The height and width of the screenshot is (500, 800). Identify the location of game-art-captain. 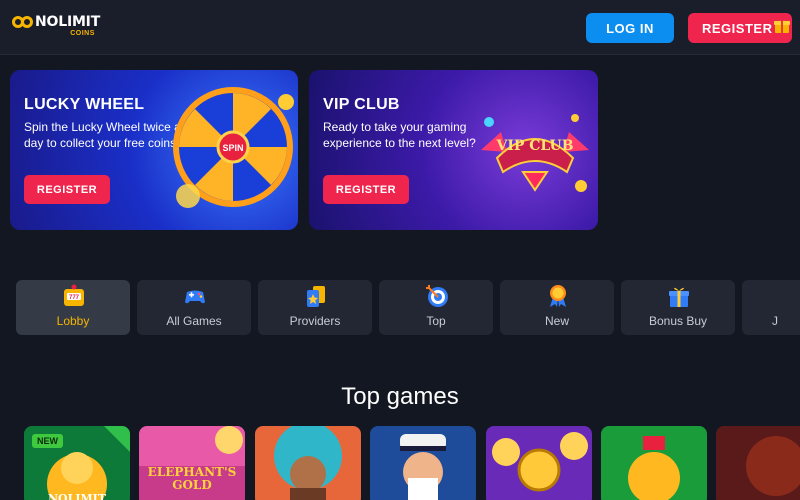
(423, 463).